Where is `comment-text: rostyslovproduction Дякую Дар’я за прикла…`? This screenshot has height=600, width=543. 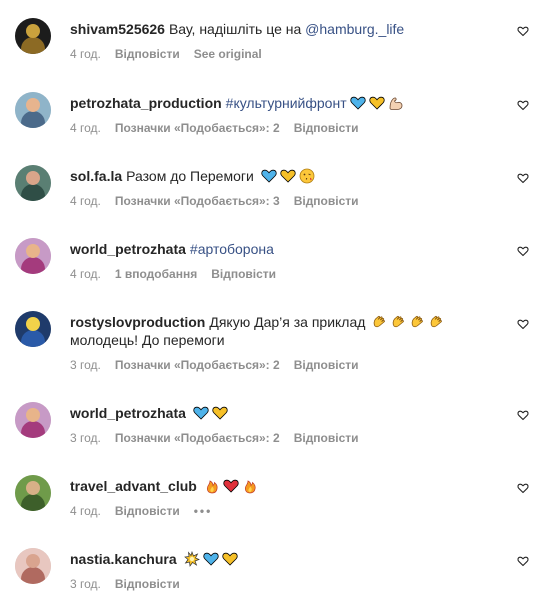
comment-text: rostyslovproduction Дякую Дар’я за прикла… is located at coordinates (285, 331).